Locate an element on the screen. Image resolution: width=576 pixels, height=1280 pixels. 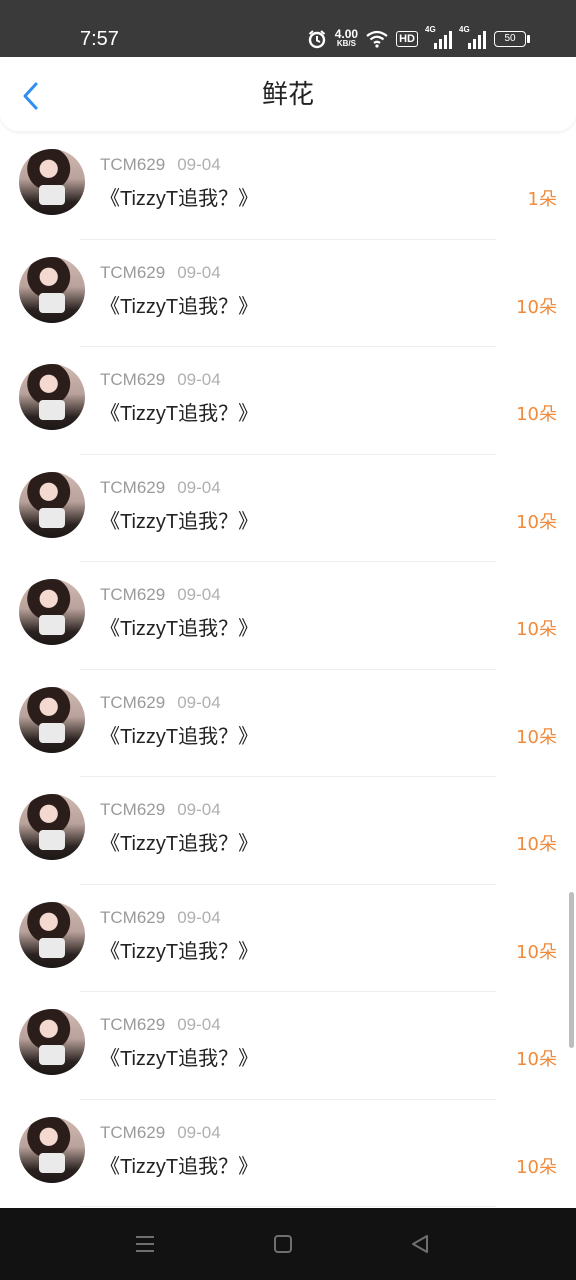
wifi-icon is located at coordinates (377, 39).